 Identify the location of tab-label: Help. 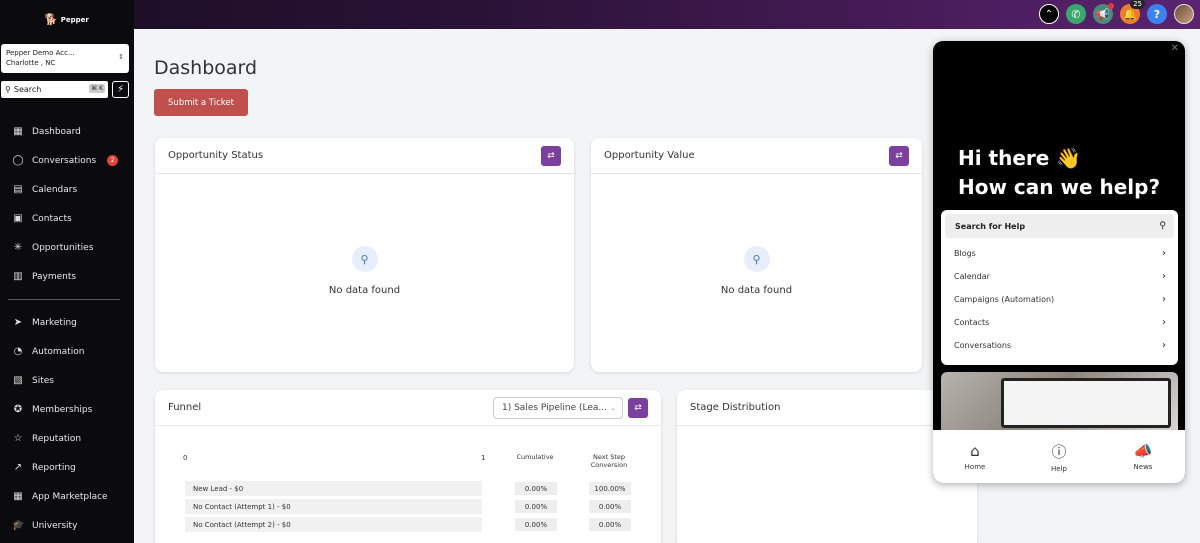
(1059, 468).